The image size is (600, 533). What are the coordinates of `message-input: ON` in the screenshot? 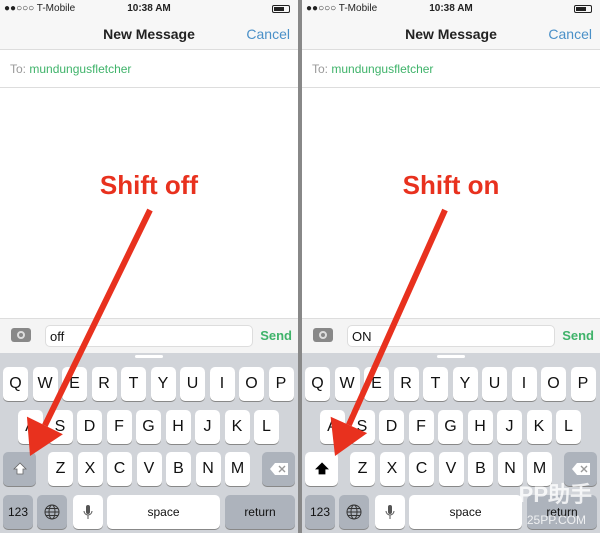 It's located at (451, 336).